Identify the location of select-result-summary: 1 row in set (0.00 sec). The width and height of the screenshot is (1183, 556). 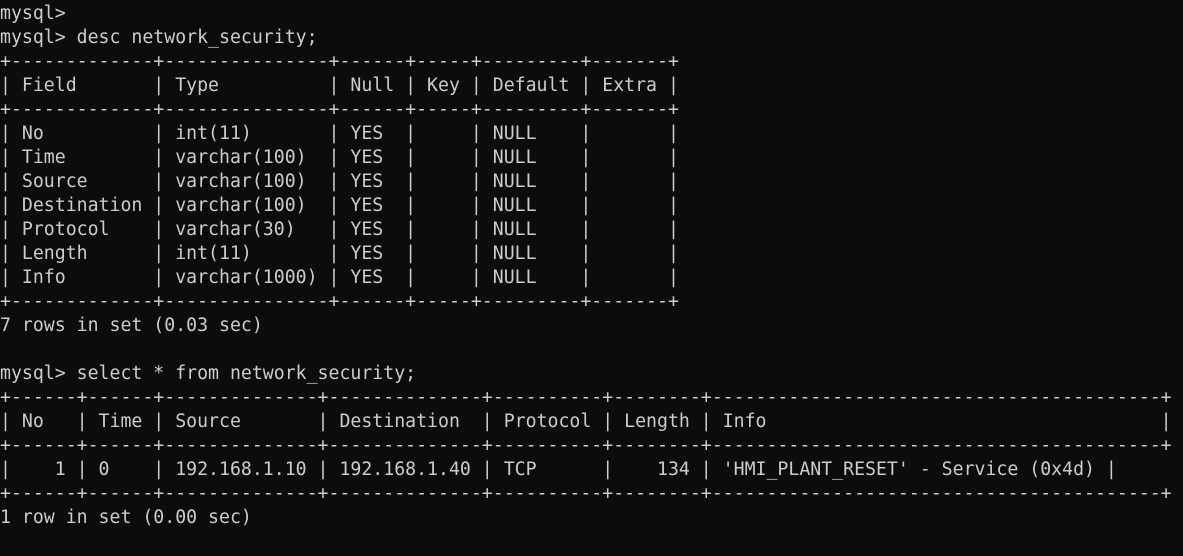
(126, 517).